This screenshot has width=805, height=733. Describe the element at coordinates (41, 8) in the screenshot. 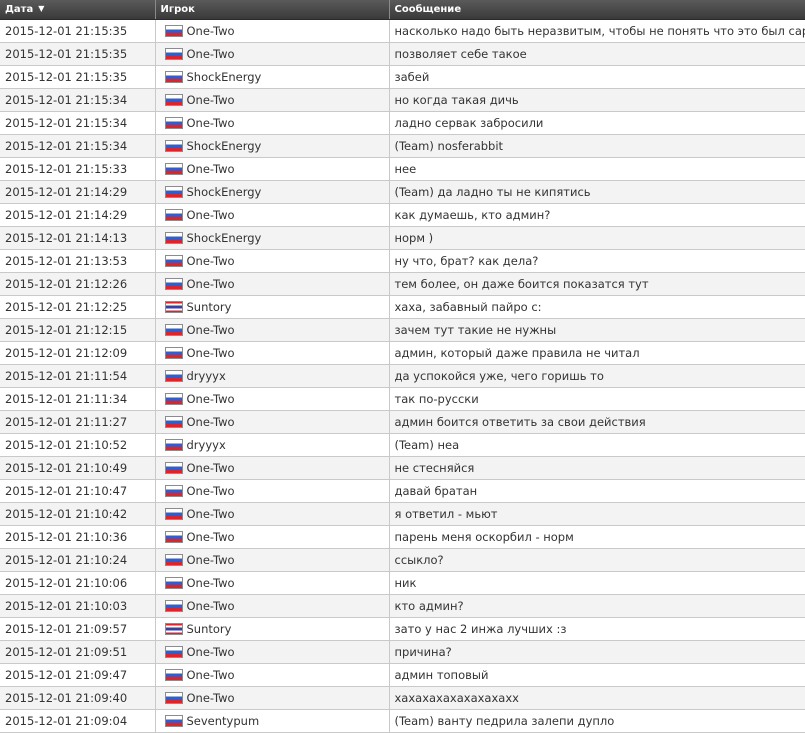

I see `sort-descending-icon: ▼` at that location.